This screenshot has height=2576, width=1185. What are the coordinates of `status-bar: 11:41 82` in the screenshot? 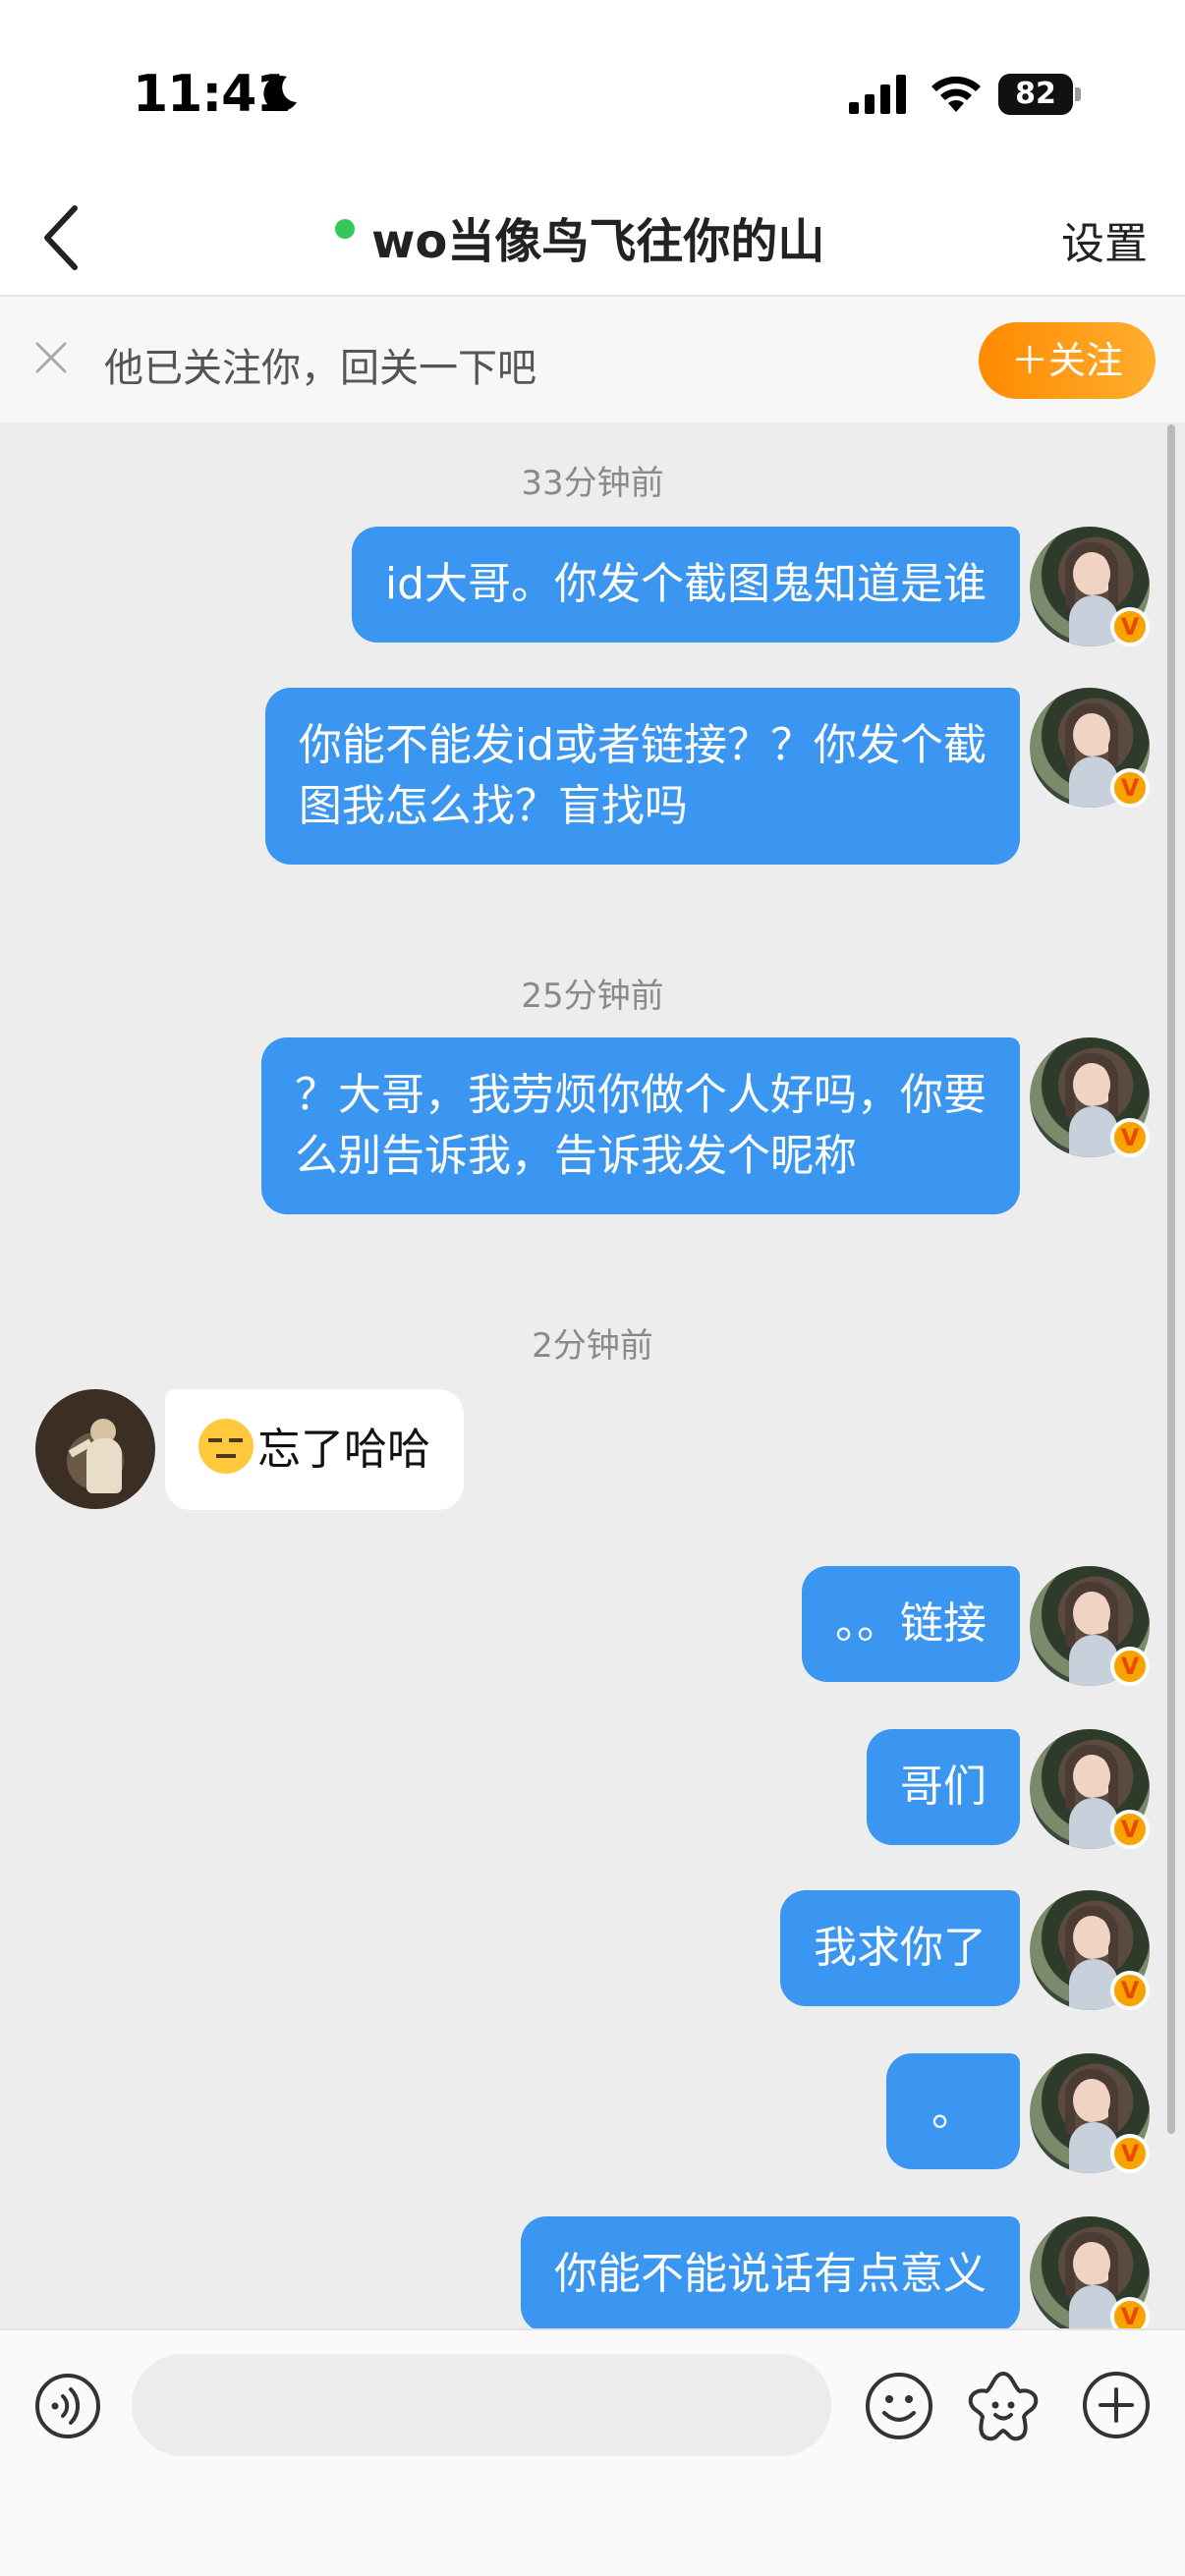 It's located at (592, 88).